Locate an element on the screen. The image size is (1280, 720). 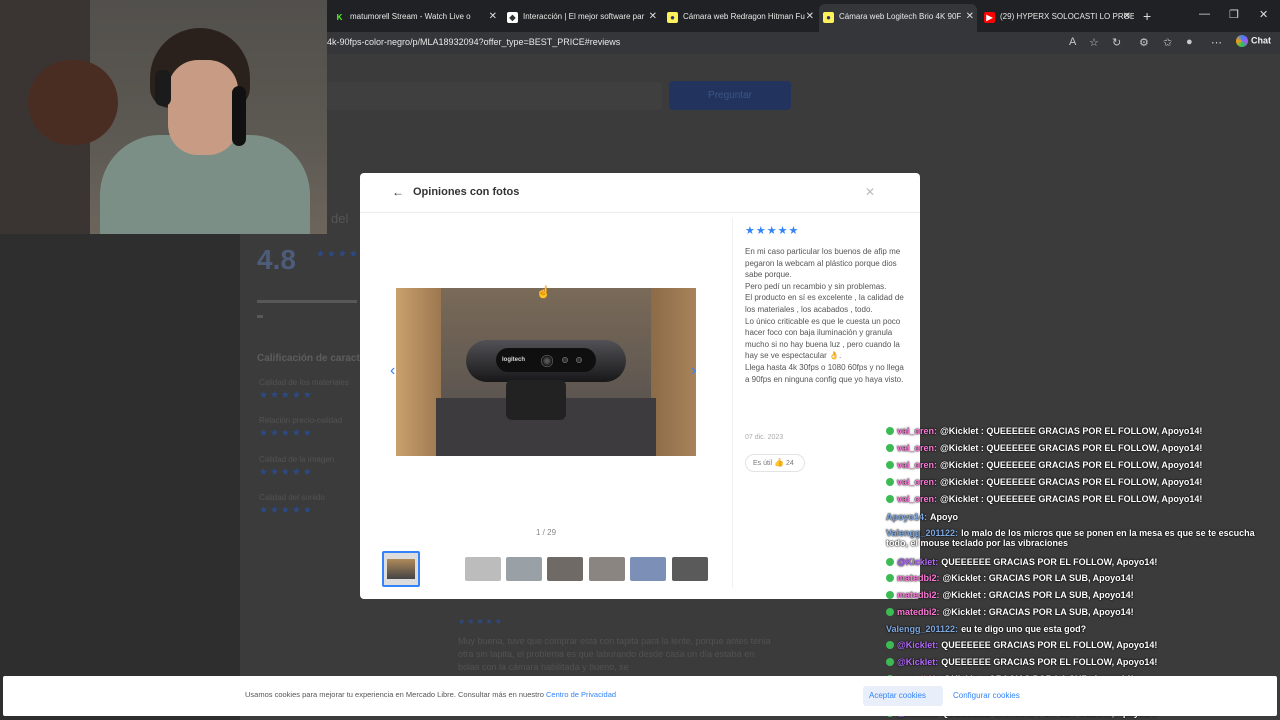
chat-button-label: Chat is located at coordinates (1261, 40).